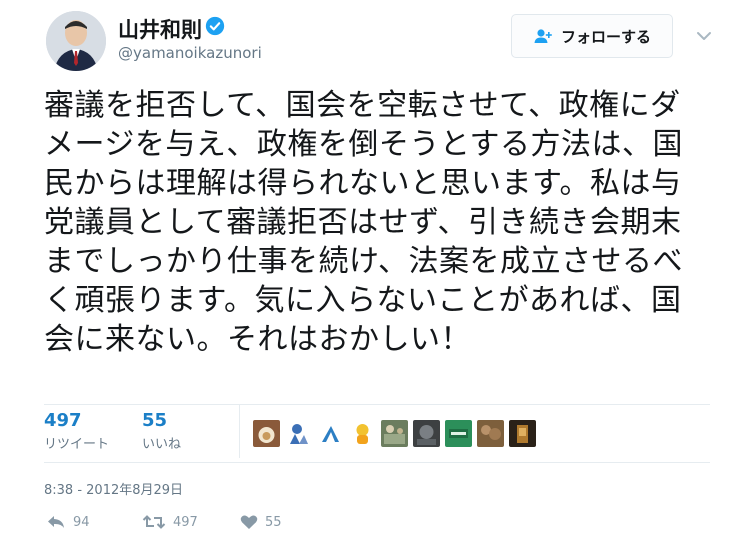  What do you see at coordinates (239, 431) in the screenshot?
I see `stats-separator` at bounding box center [239, 431].